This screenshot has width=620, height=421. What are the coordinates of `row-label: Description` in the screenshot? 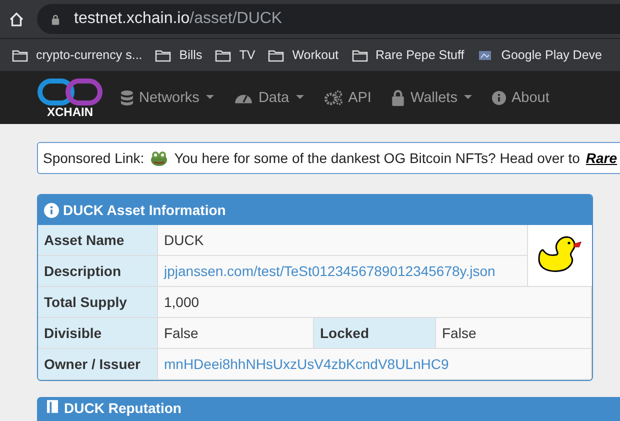 It's located at (98, 271).